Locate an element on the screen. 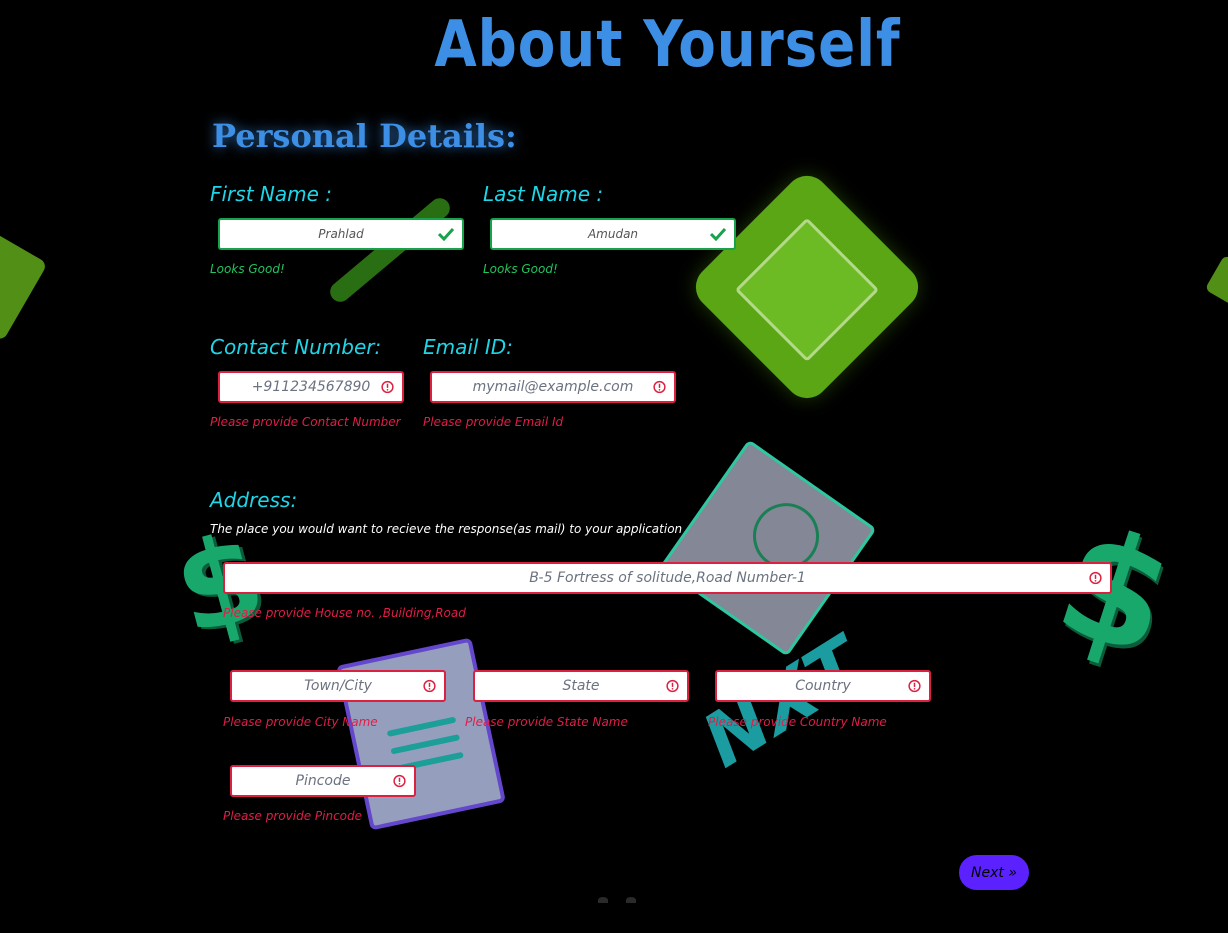 The height and width of the screenshot is (933, 1228). background-newspaper-icon is located at coordinates (768, 548).